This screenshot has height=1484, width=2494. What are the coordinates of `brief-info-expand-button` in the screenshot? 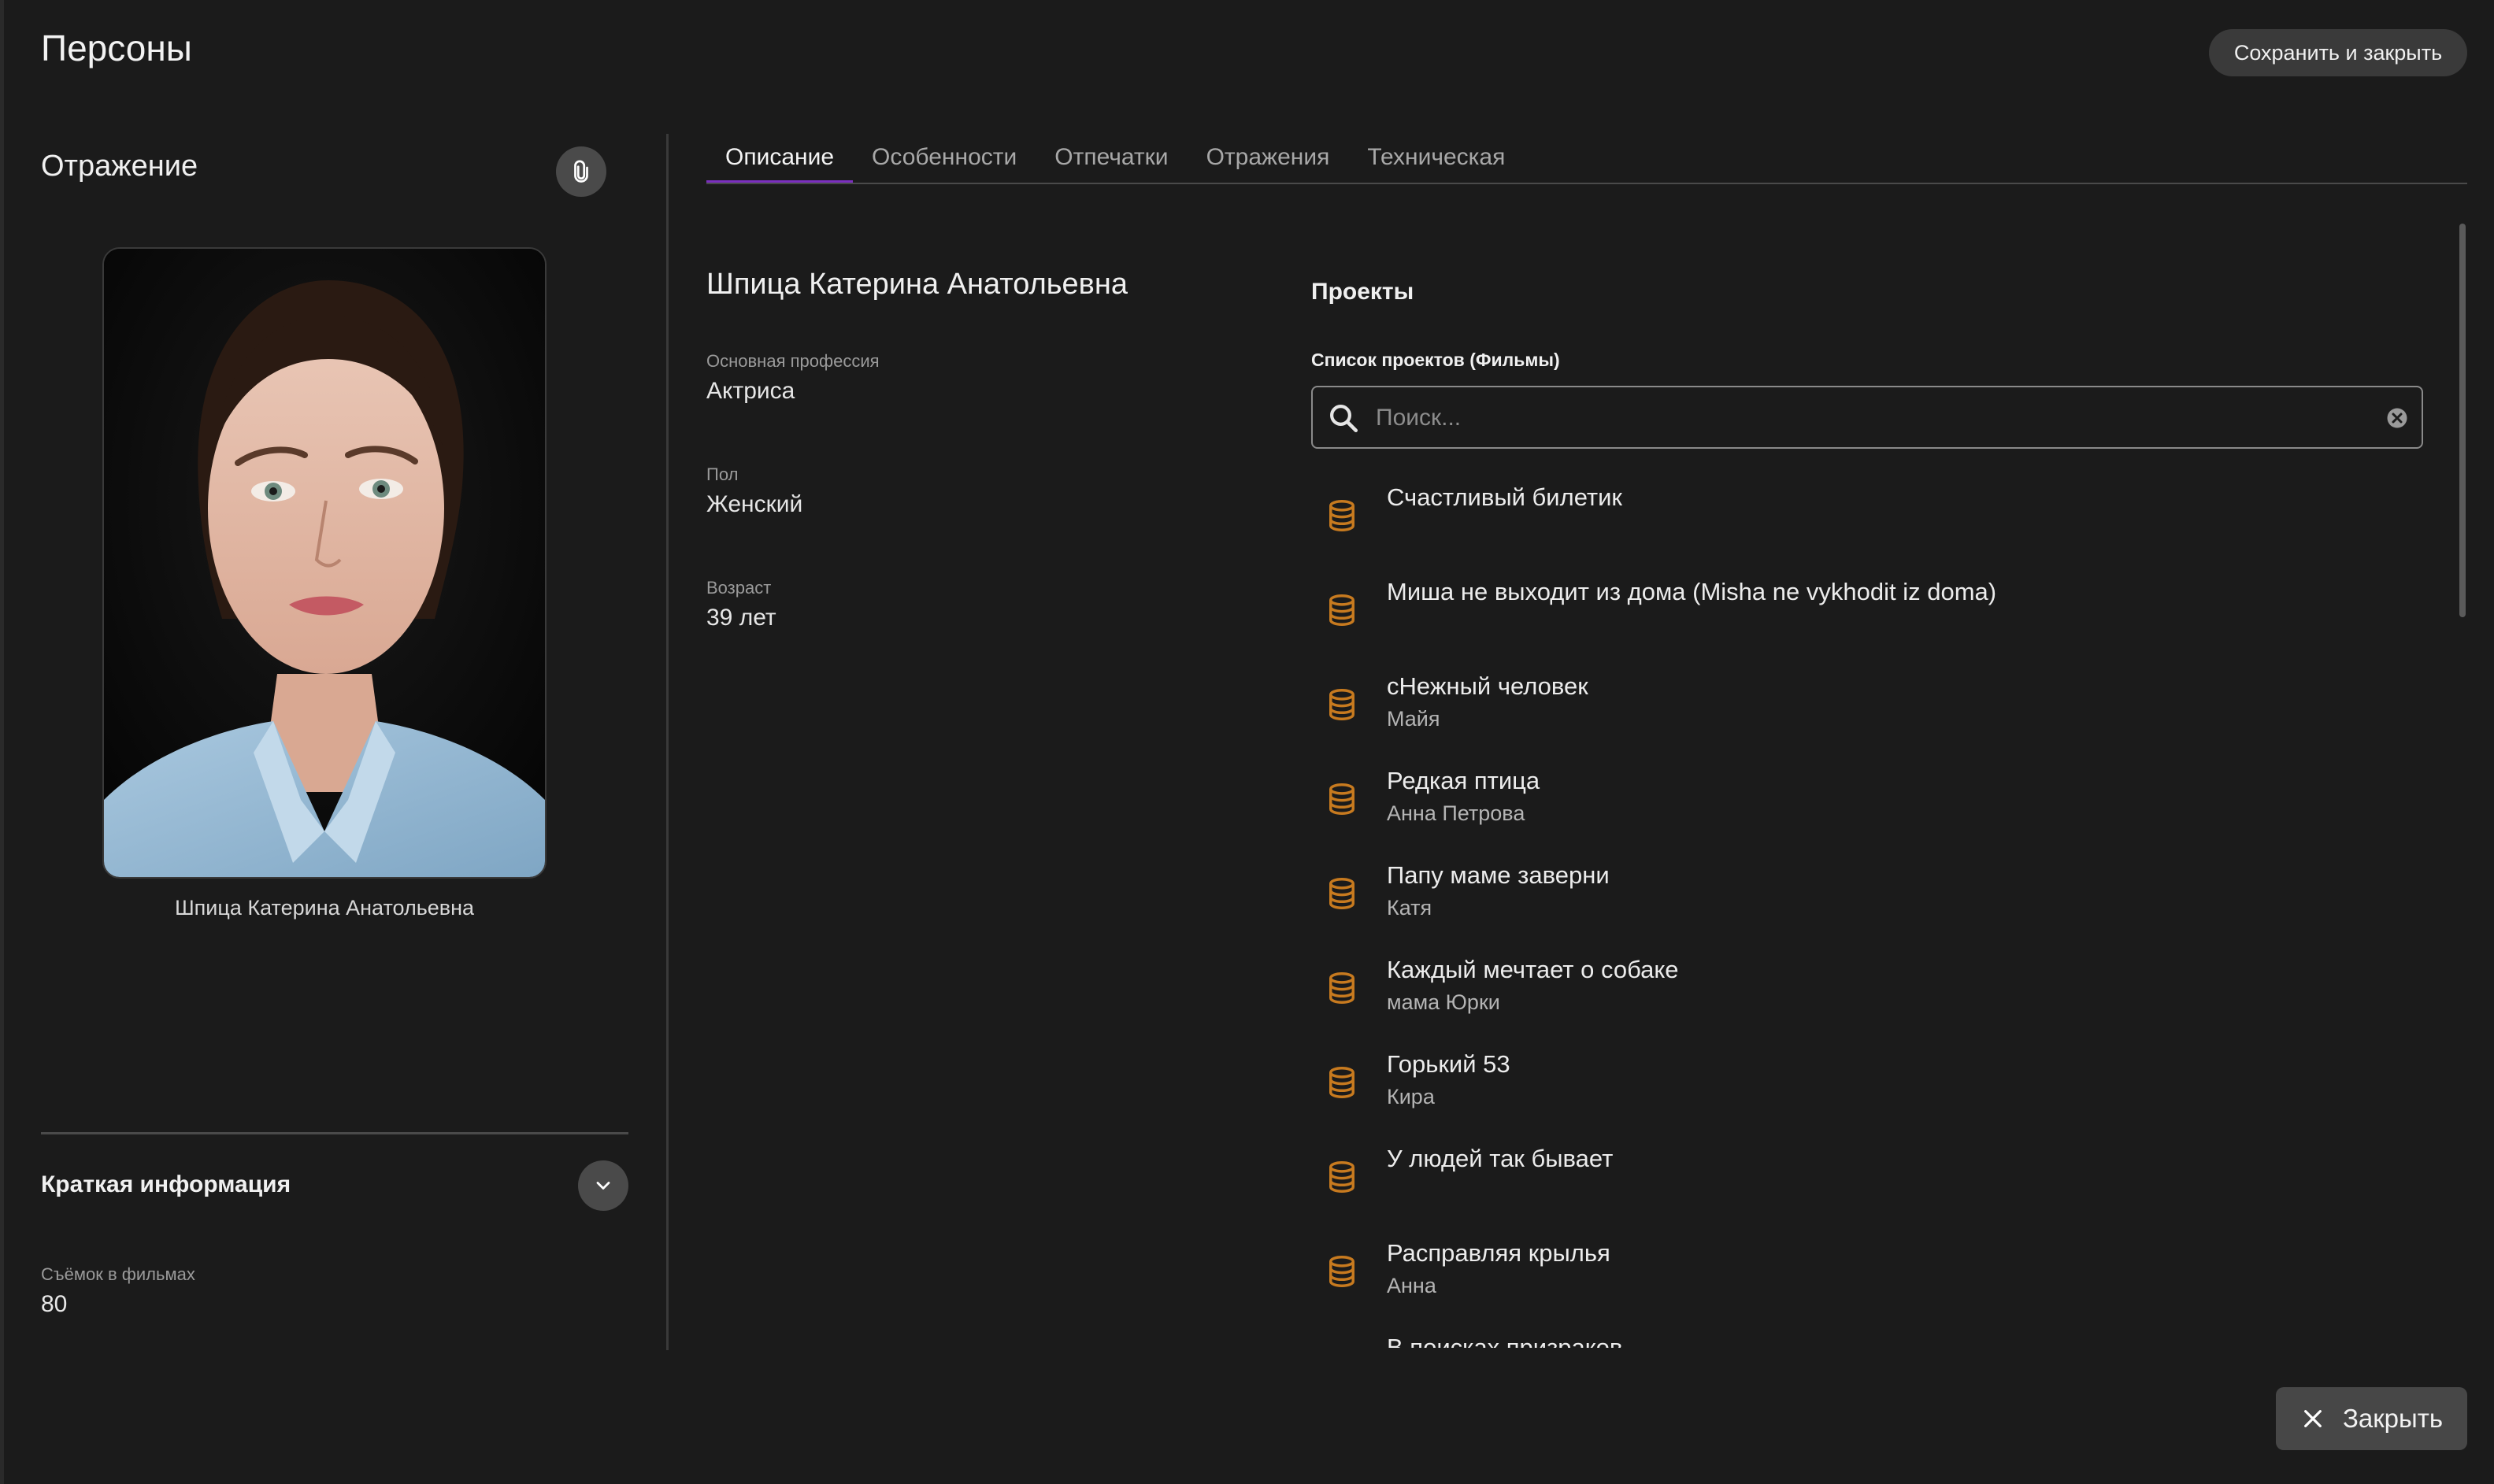 It's located at (603, 1185).